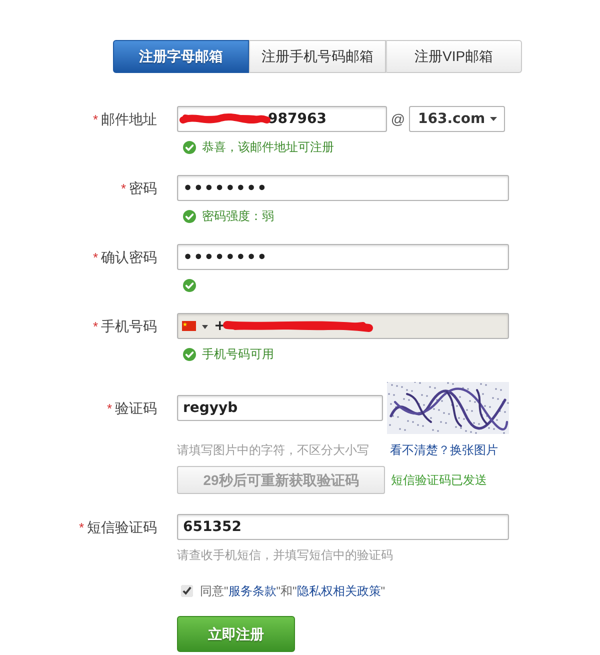 The height and width of the screenshot is (655, 600). I want to click on field-label: 手机号码, so click(129, 326).